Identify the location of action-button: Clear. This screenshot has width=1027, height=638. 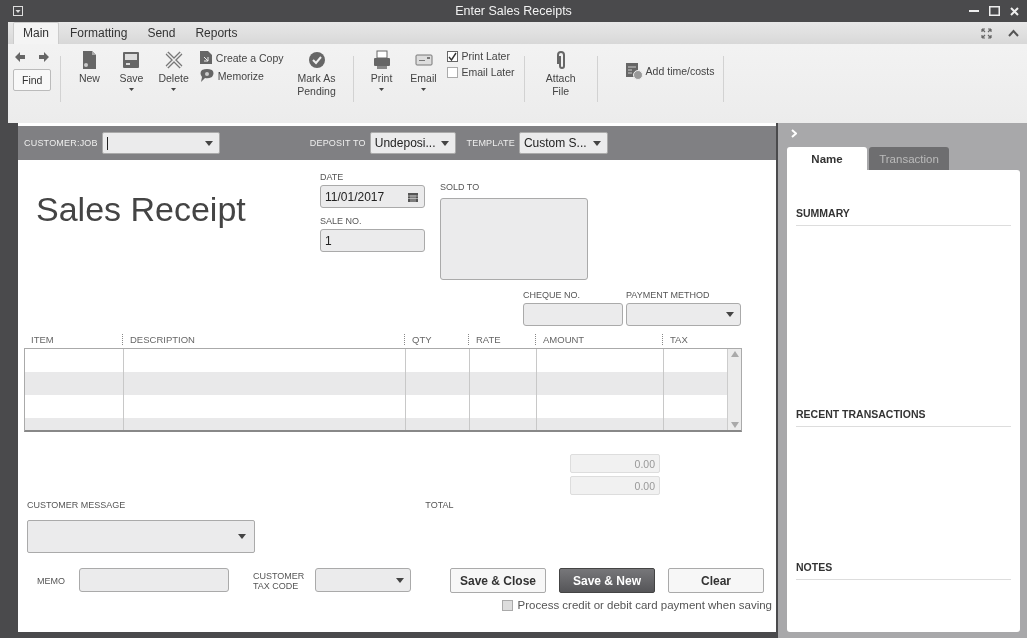
(716, 580).